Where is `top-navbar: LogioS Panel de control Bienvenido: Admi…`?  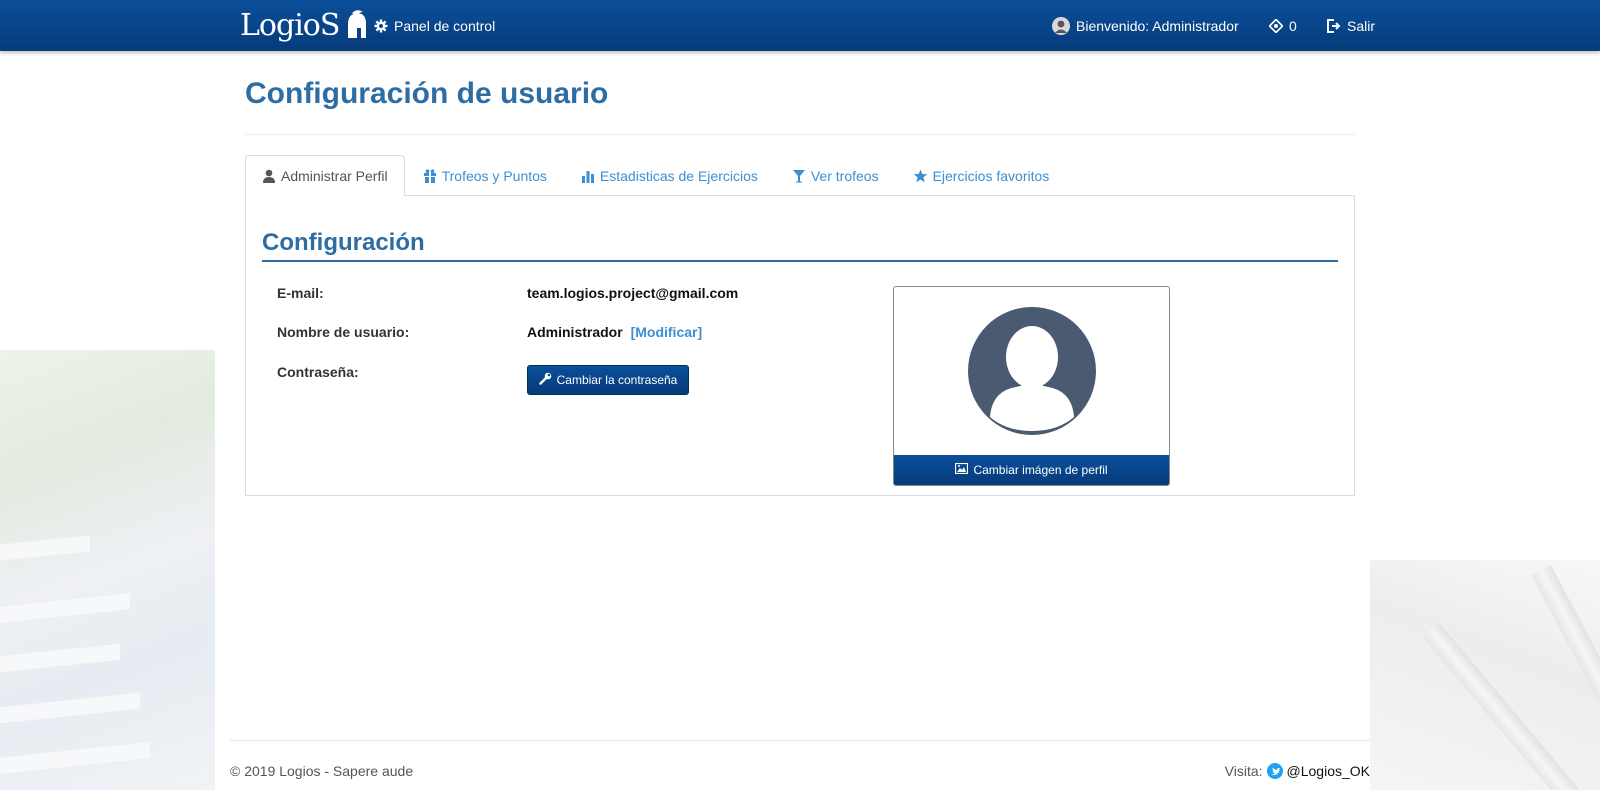
top-navbar: LogioS Panel de control Bienvenido: Admi… is located at coordinates (800, 25).